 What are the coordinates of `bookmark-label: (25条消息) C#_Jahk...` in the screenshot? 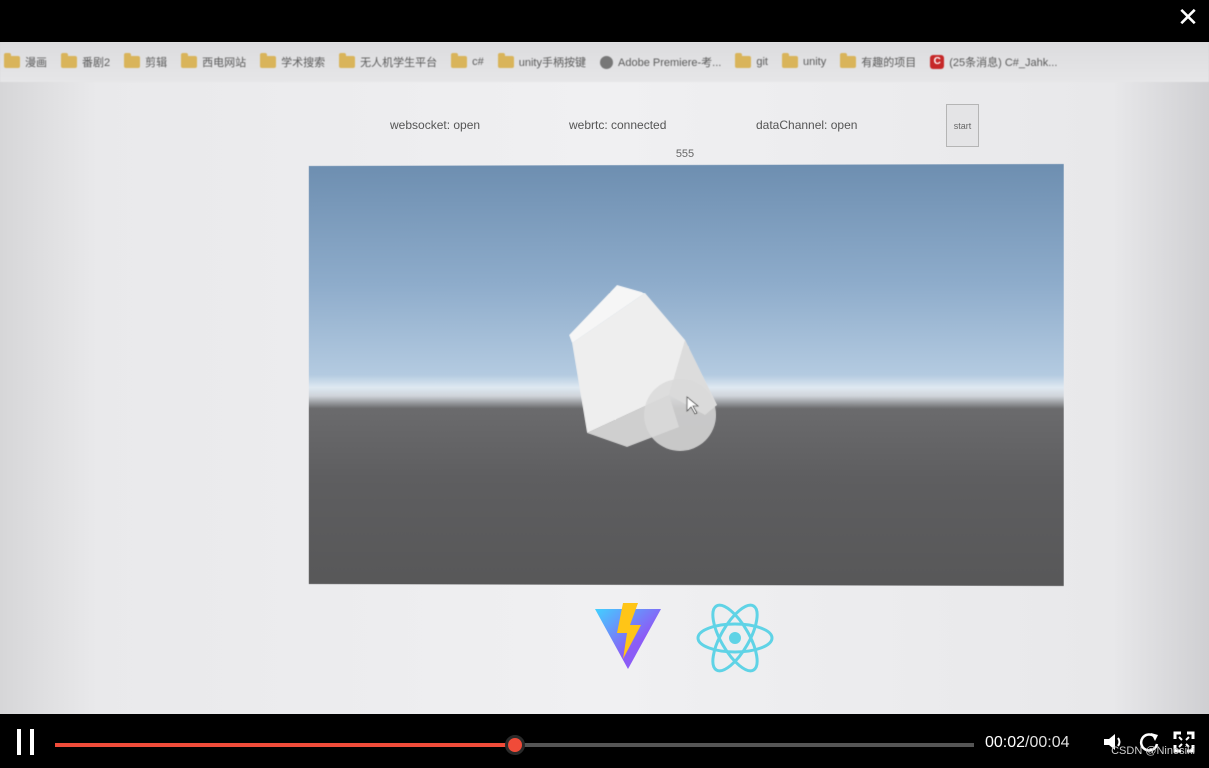 It's located at (1003, 63).